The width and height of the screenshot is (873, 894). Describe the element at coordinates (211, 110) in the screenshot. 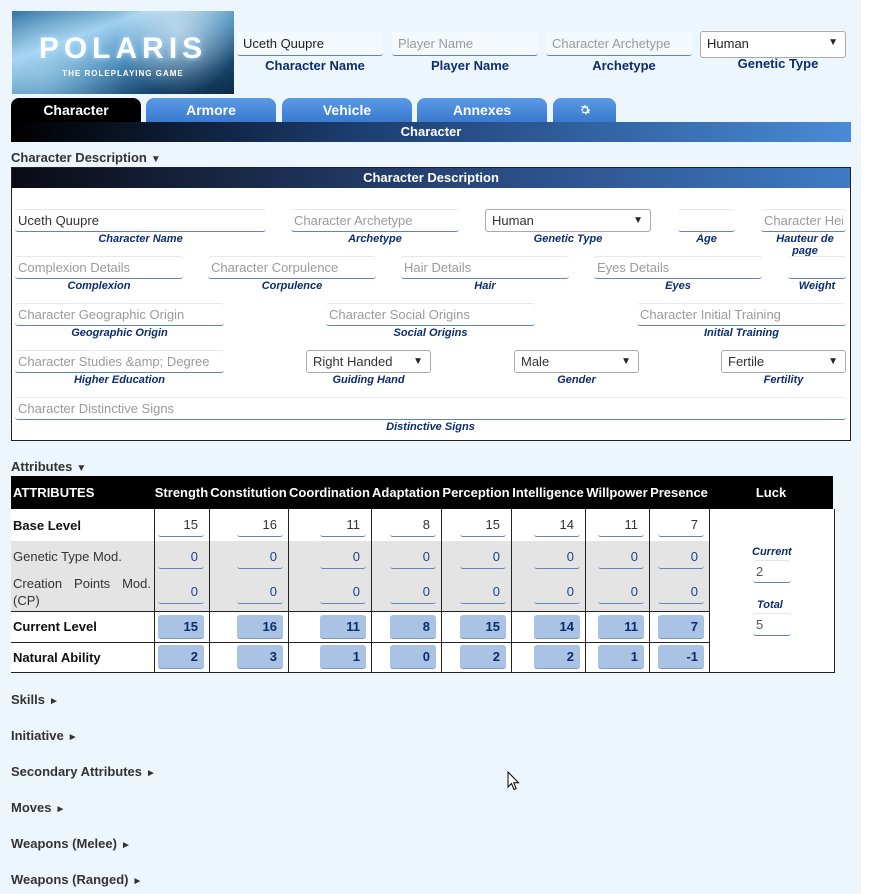

I see `tab-armore: Armore` at that location.